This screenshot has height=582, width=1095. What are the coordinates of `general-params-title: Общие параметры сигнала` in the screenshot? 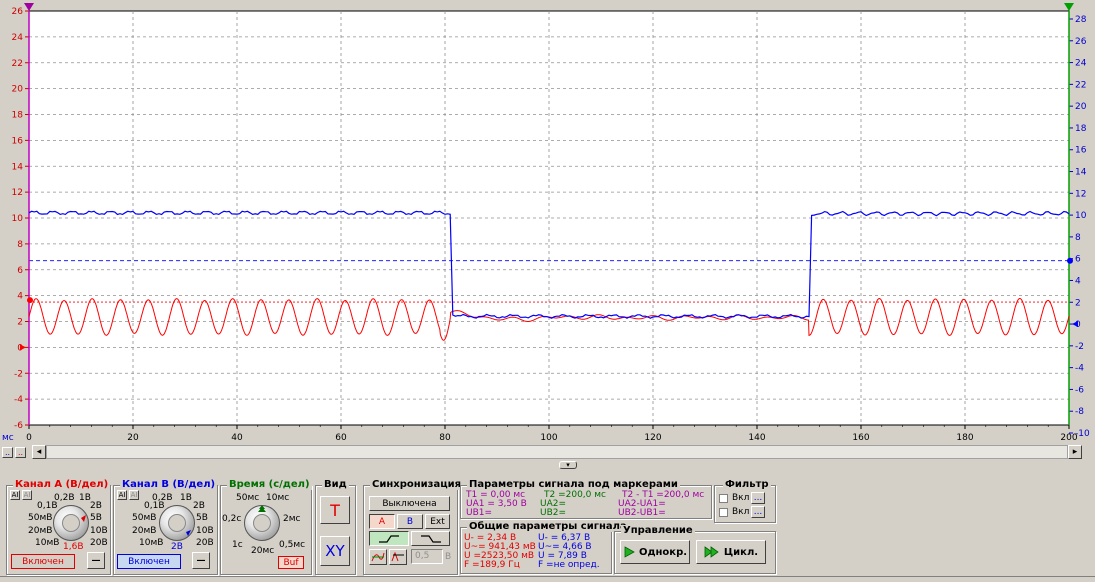 It's located at (548, 526).